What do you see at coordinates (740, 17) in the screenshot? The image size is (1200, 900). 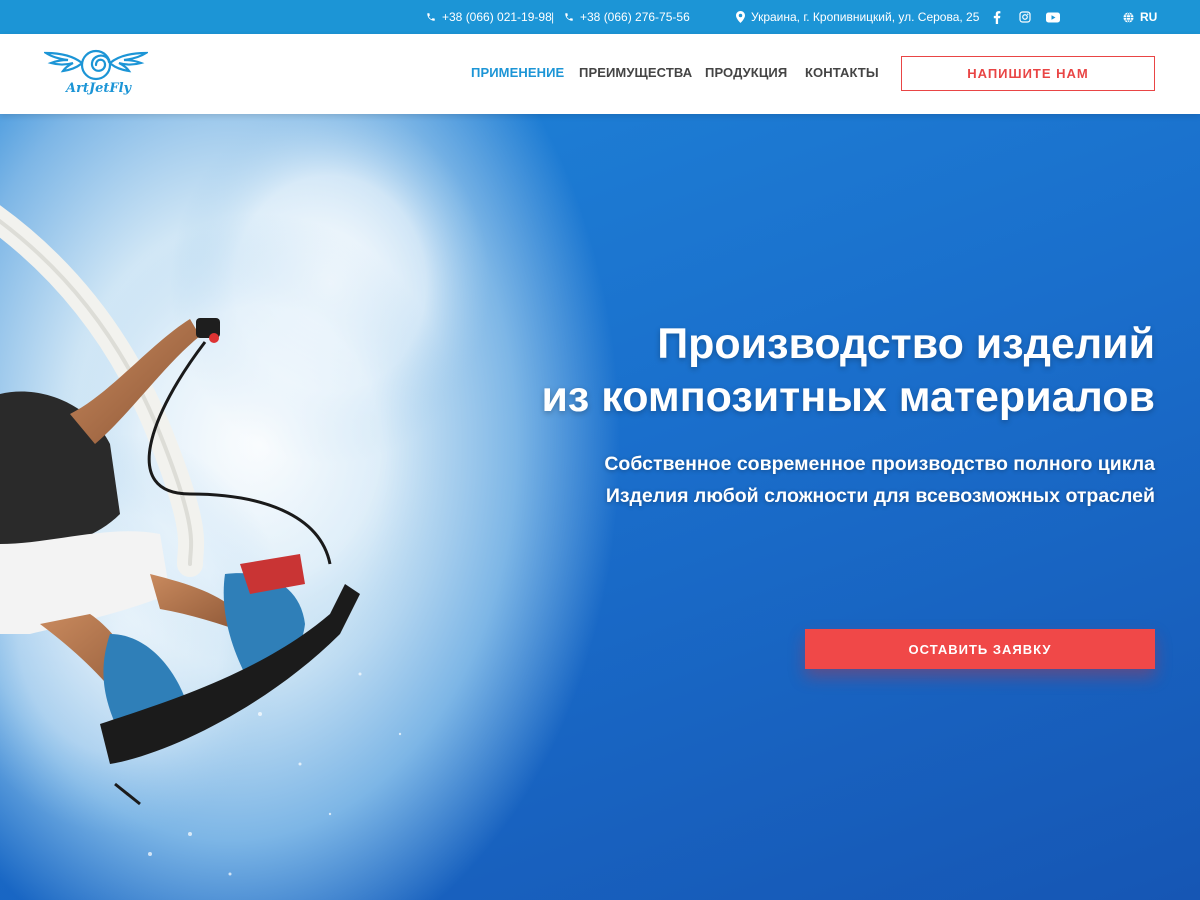 I see `map-pin-icon` at bounding box center [740, 17].